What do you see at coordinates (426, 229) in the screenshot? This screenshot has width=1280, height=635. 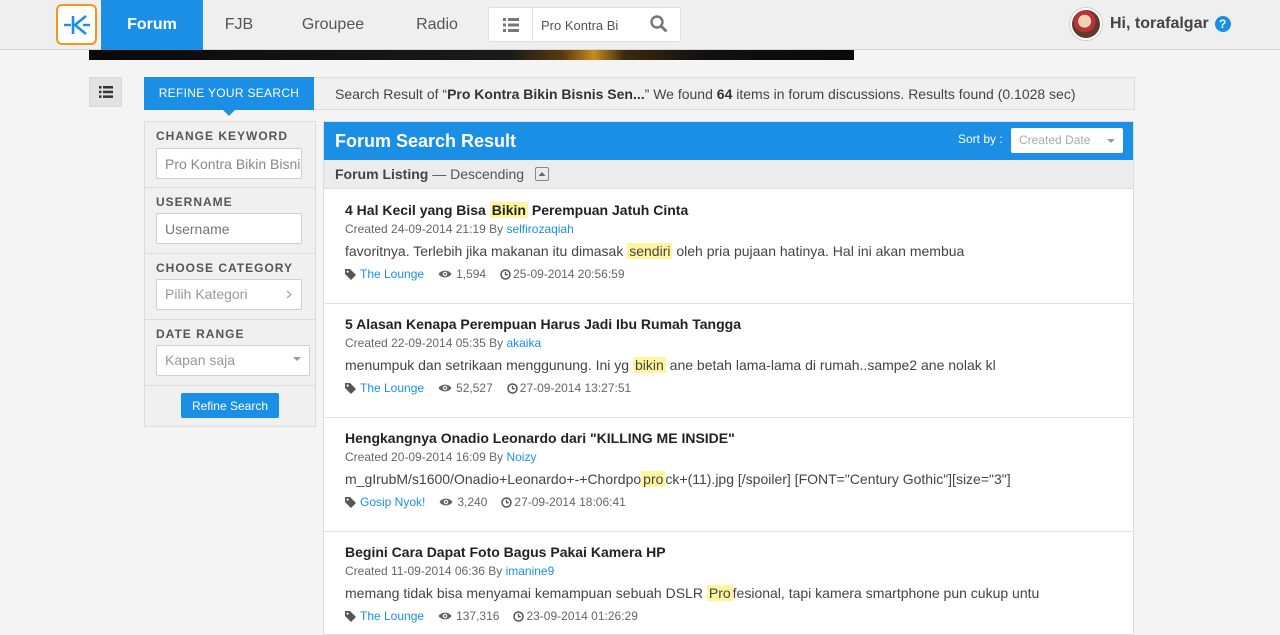 I see `created-text: Created 24-09-2014 21:19 By` at bounding box center [426, 229].